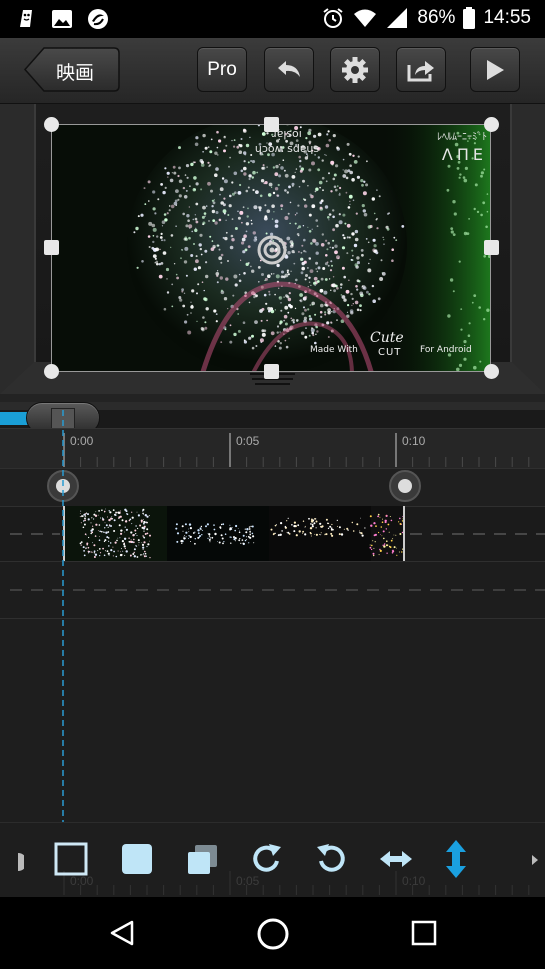 This screenshot has width=545, height=969. I want to click on navigation-bar, so click(272, 933).